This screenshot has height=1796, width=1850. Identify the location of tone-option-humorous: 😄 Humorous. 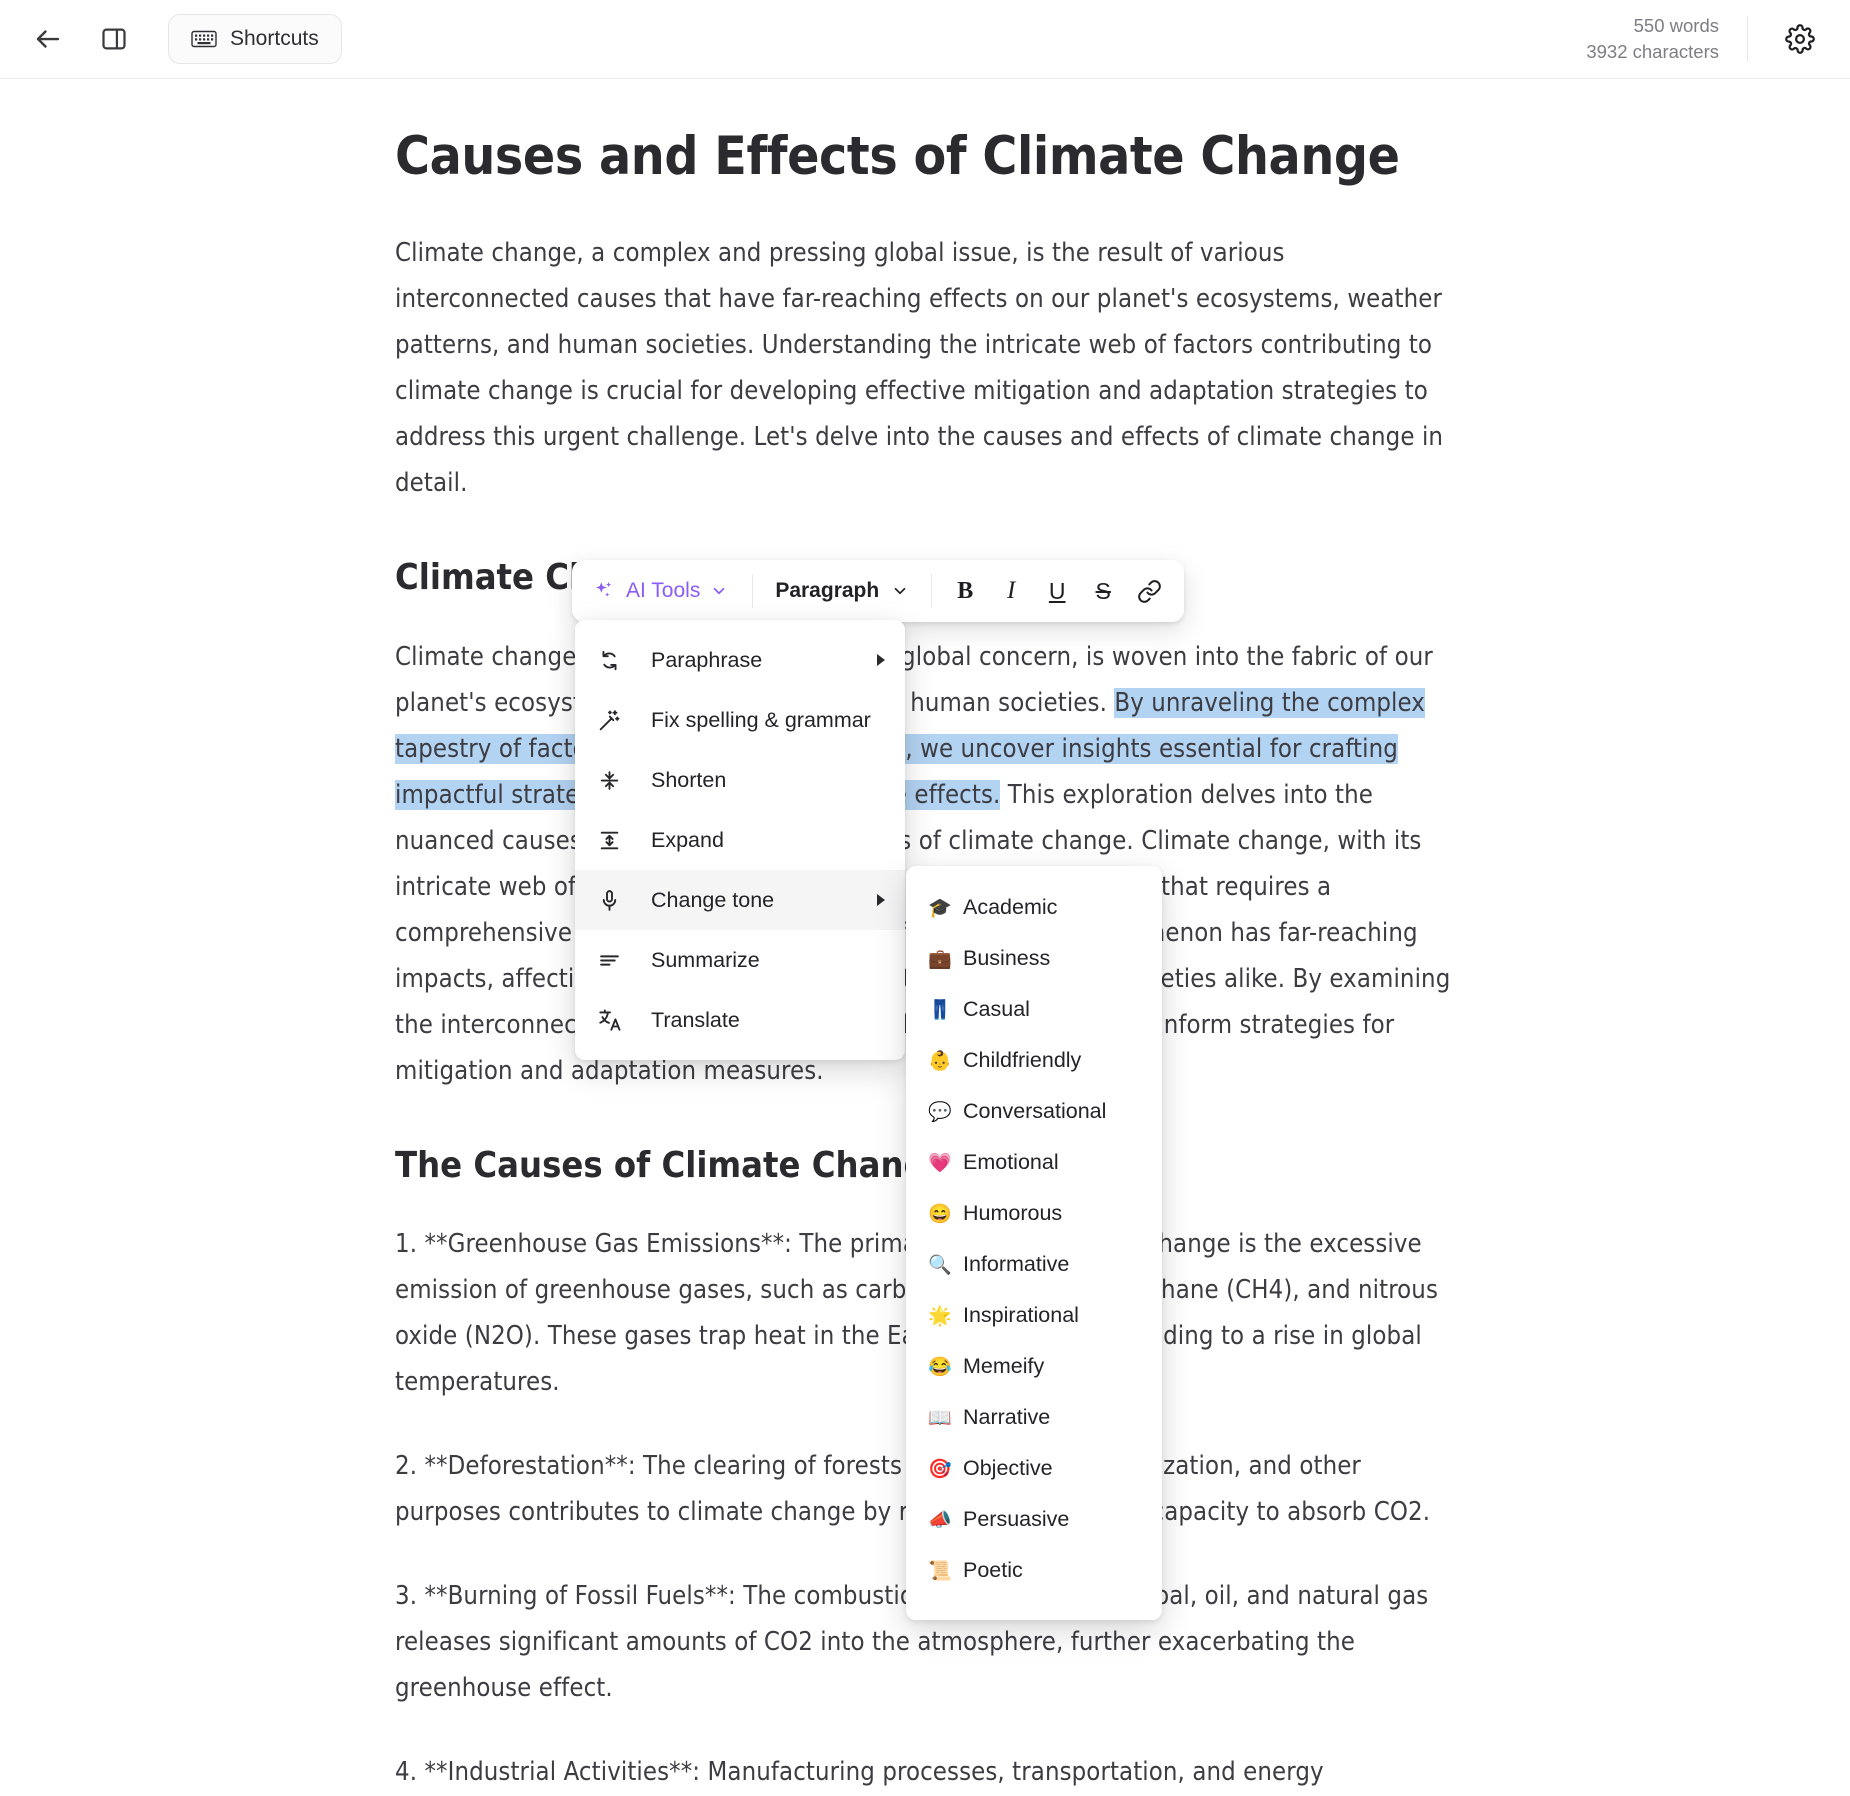
(1034, 1213).